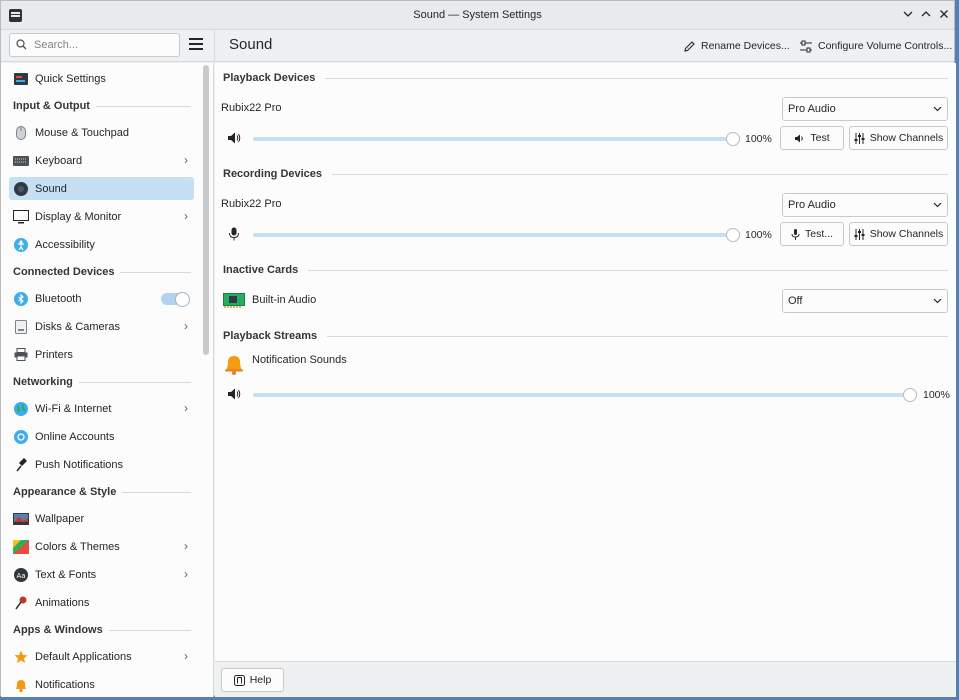  I want to click on bell-icon, so click(21, 685).